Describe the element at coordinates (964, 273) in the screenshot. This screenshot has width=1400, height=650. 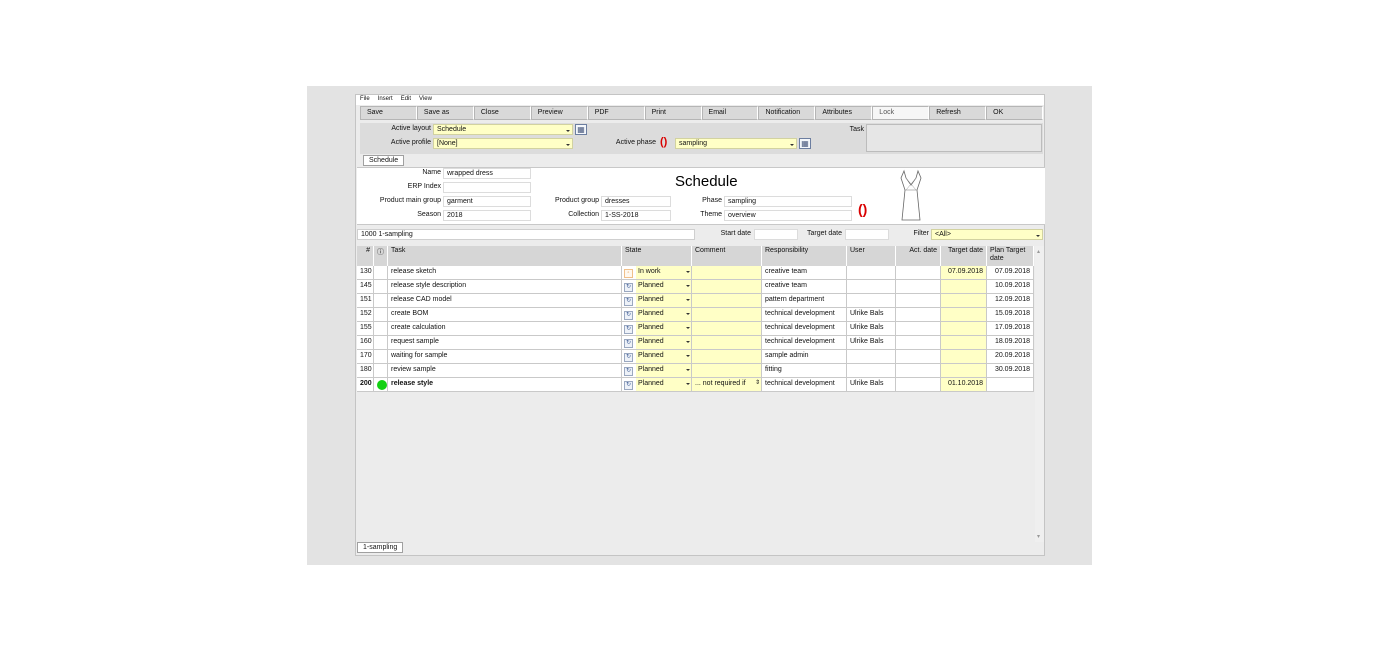
I see `cell-target-date: 07.09.2018` at that location.